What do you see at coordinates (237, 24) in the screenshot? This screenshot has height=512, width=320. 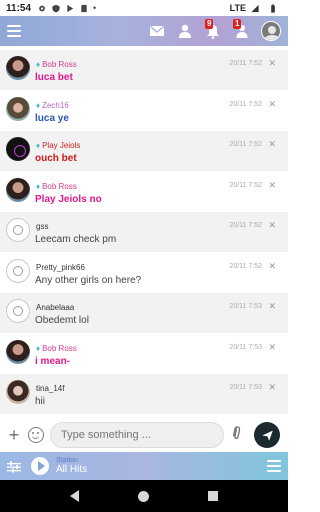 I see `friend-requests-badge: 1` at bounding box center [237, 24].